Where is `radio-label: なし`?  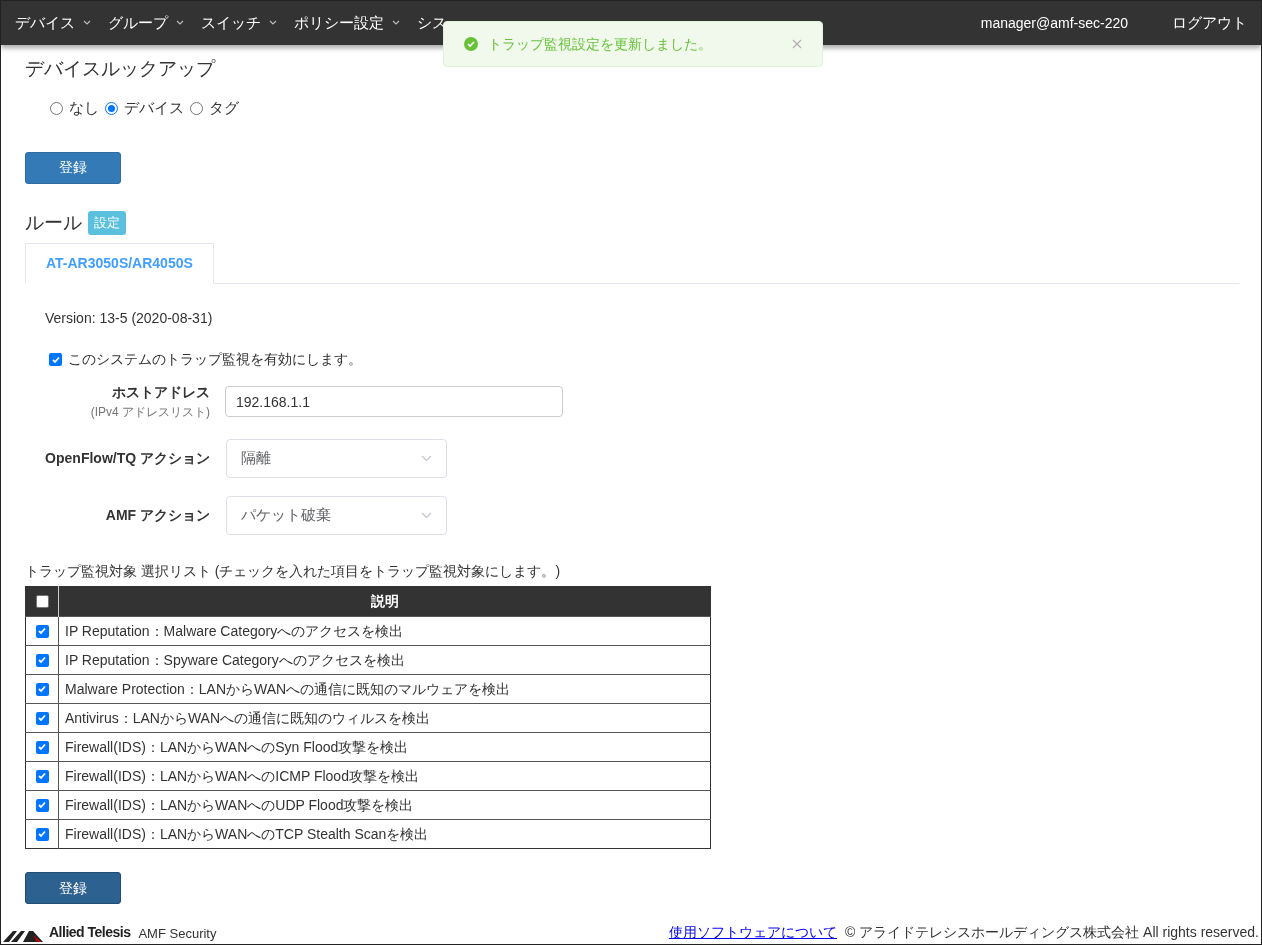 radio-label: なし is located at coordinates (84, 108).